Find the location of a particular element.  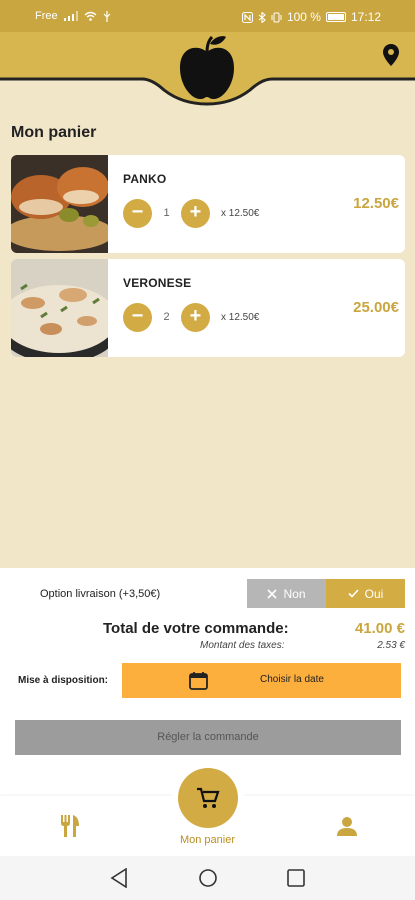

signal-icon is located at coordinates (70, 16).